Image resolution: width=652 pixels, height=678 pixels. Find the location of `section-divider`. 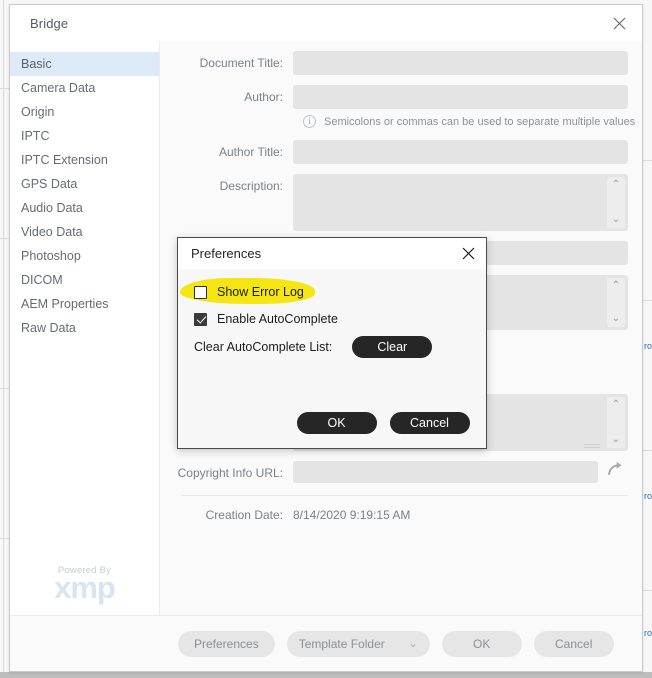

section-divider is located at coordinates (405, 495).